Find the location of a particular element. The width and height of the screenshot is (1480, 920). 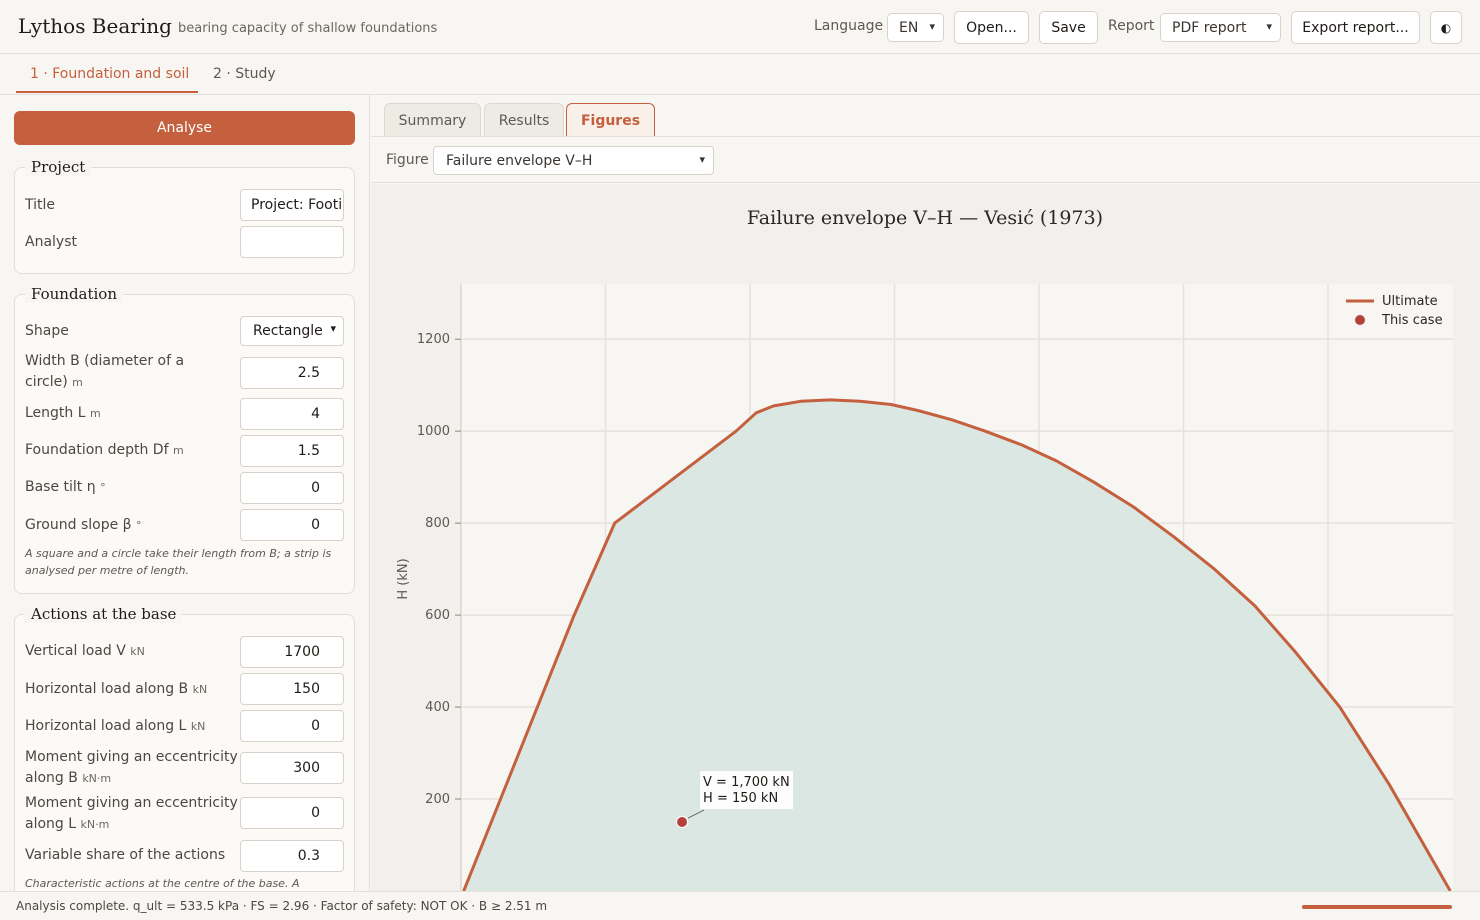

moment-b-label-text: Moment giving an eccentricity along B is located at coordinates (131, 767).